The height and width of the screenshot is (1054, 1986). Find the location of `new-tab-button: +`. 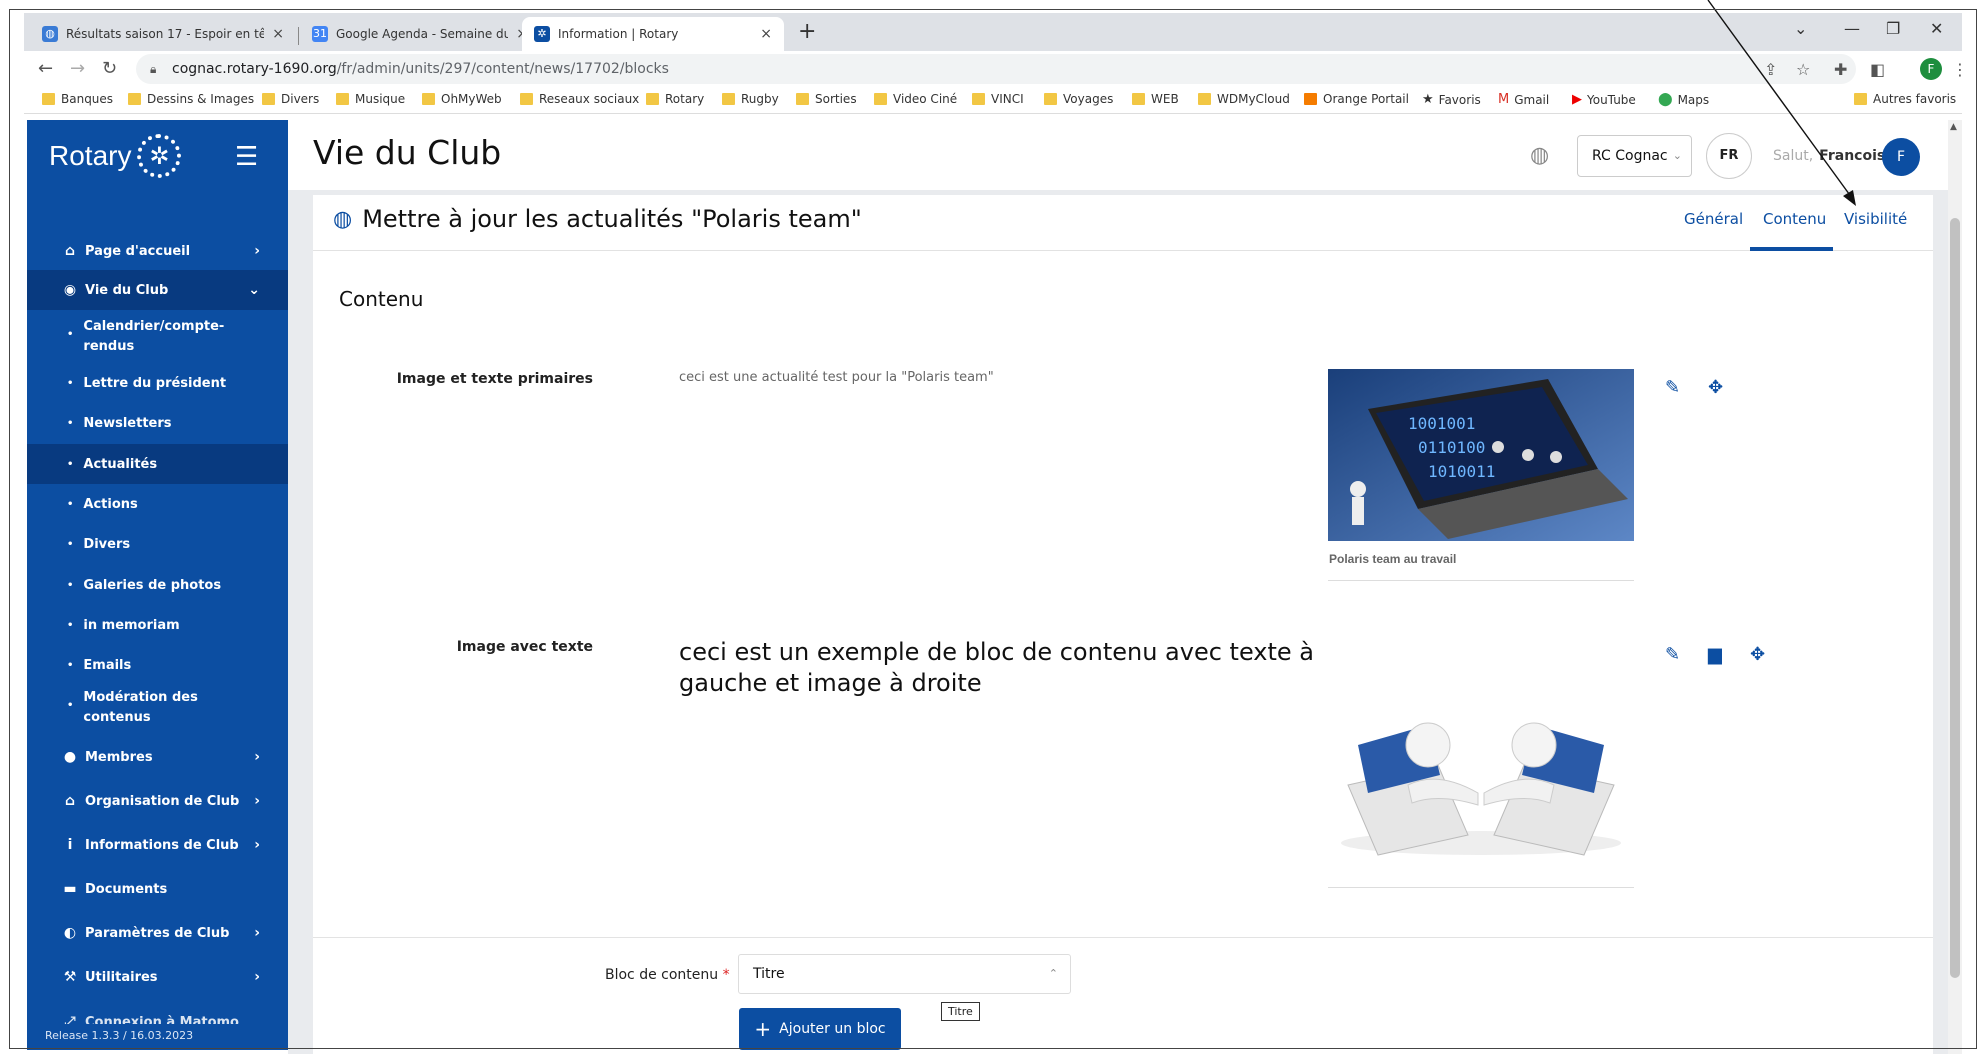

new-tab-button: + is located at coordinates (807, 31).